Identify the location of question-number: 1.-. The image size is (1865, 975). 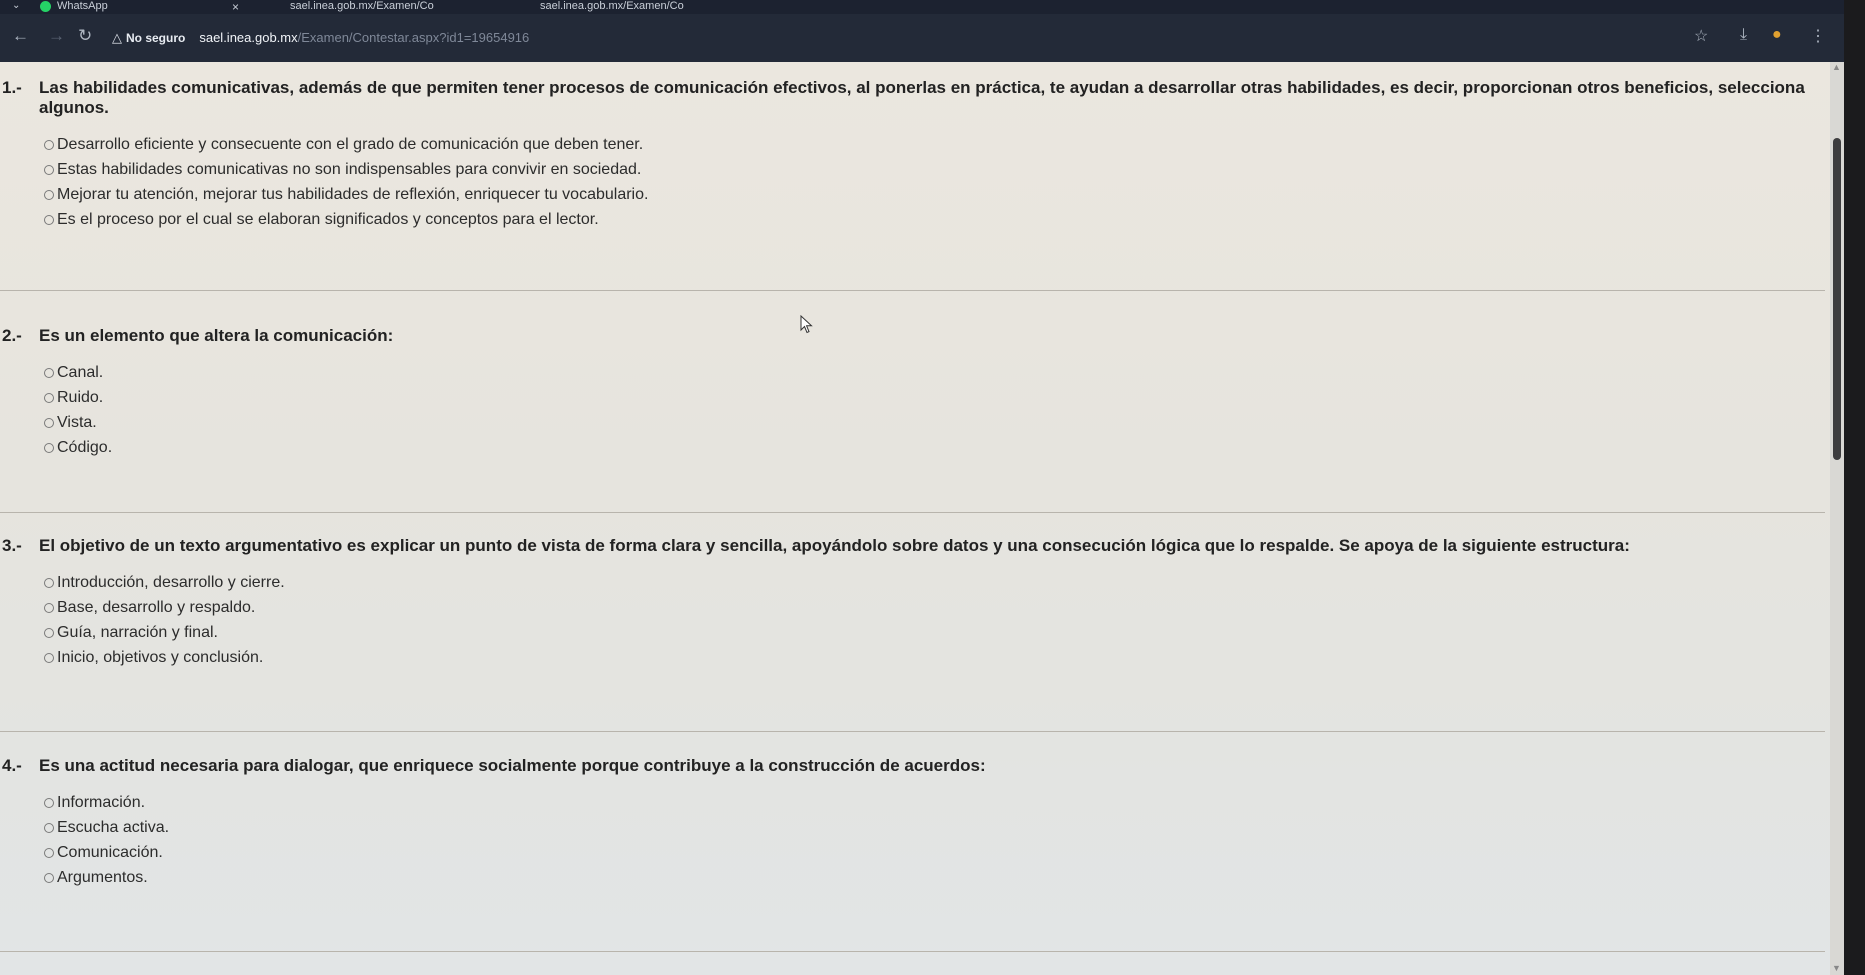
(12, 87).